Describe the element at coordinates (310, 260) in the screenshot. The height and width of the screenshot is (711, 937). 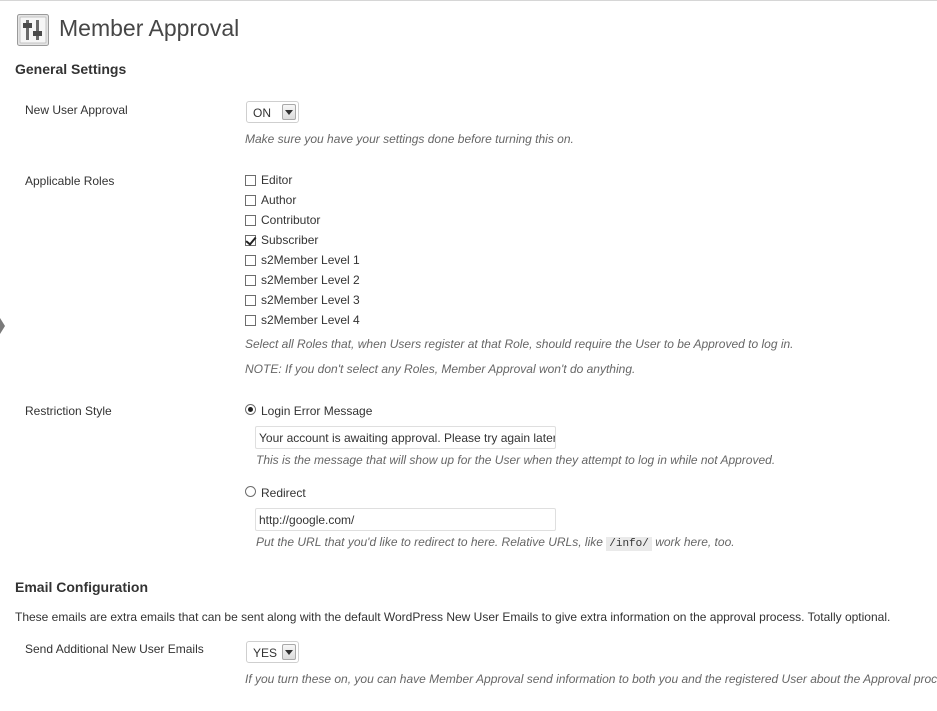
I see `role-label: s2Member Level 1` at that location.